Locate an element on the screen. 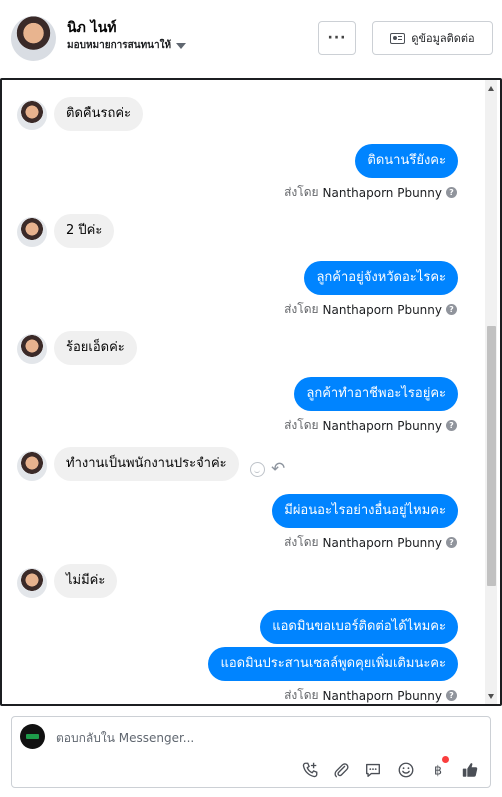 Image resolution: width=502 pixels, height=797 pixels. reply-arrow-icon: ↶ is located at coordinates (278, 469).